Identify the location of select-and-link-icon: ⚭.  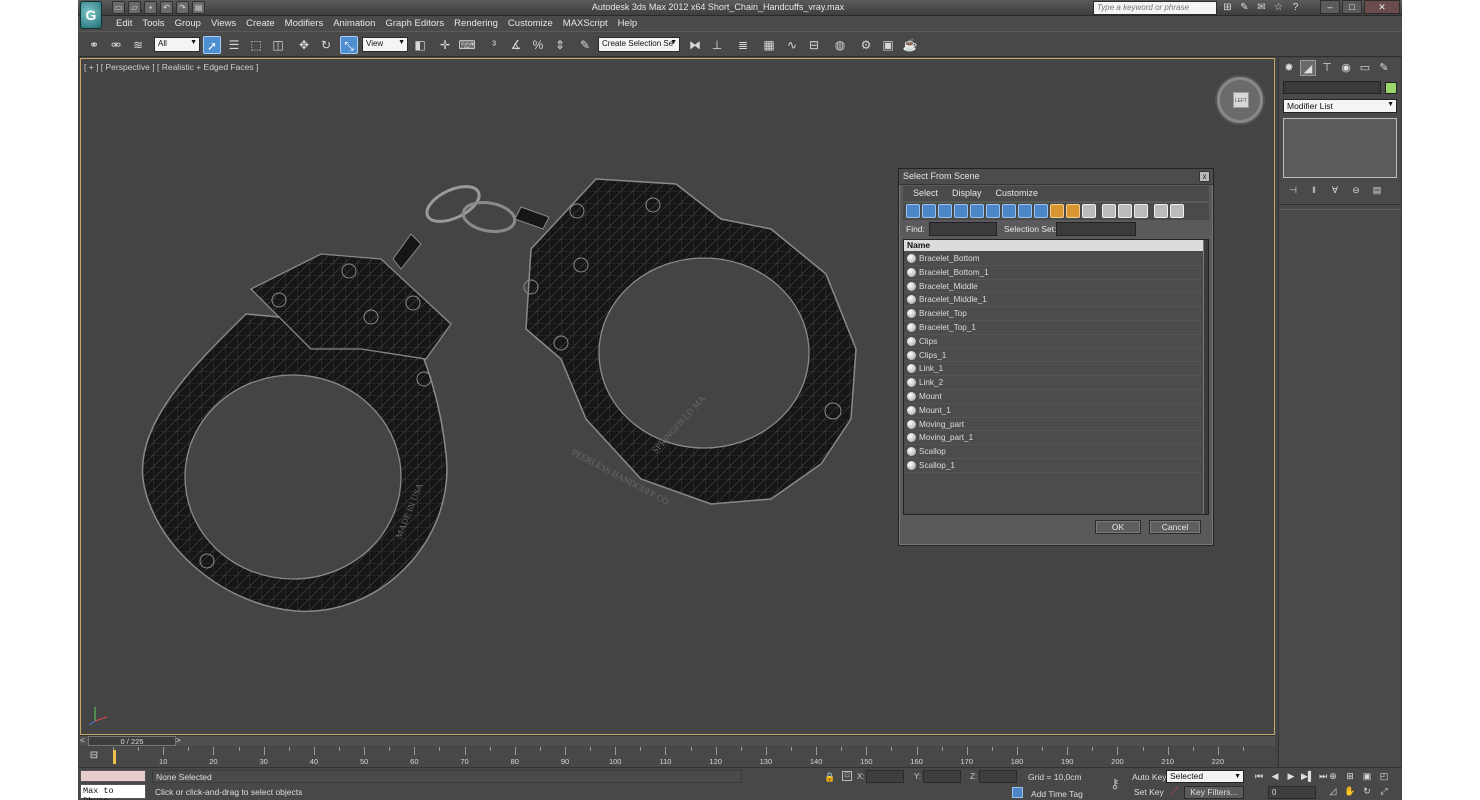
(94, 45).